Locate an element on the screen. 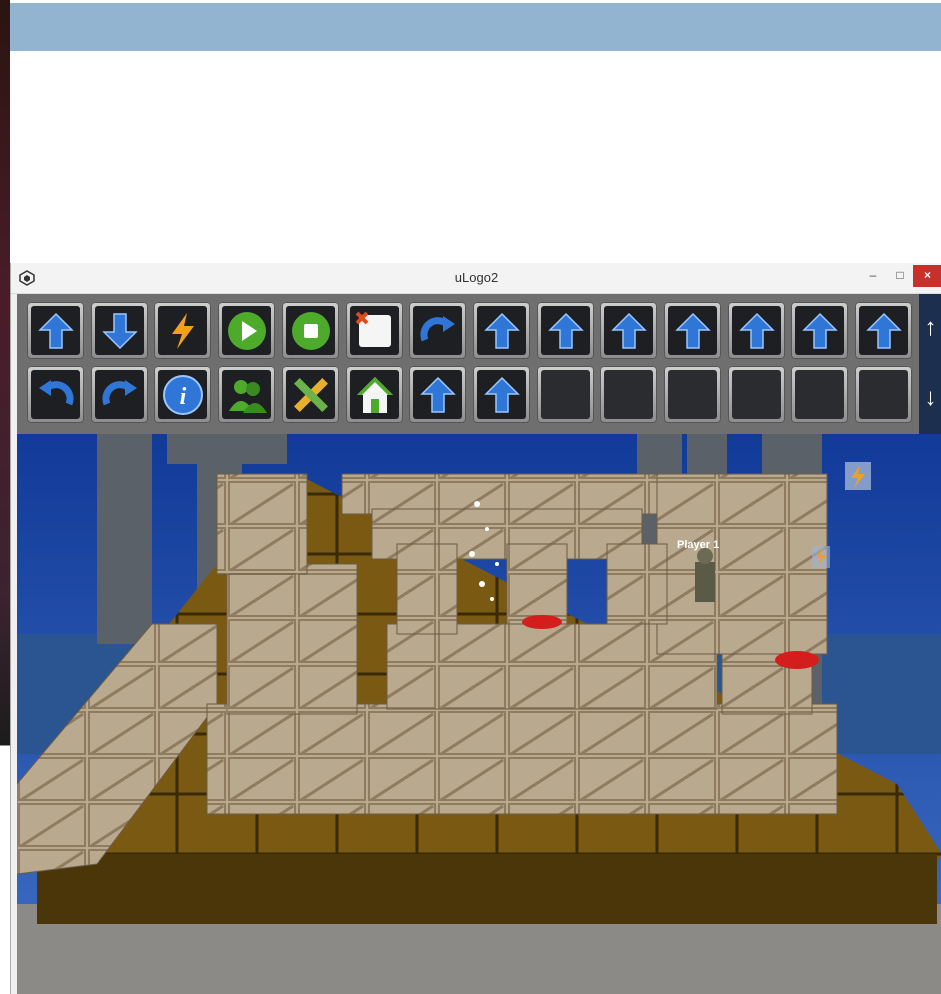 The width and height of the screenshot is (941, 994). play-icon is located at coordinates (246, 330).